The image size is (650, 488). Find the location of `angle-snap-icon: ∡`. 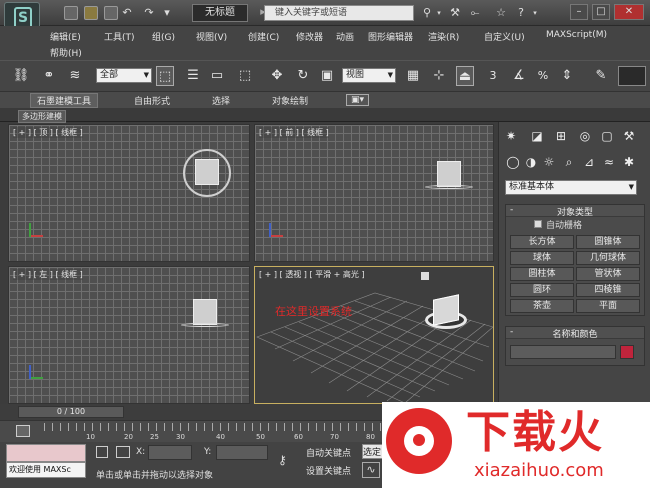

angle-snap-icon: ∡ is located at coordinates (519, 76).